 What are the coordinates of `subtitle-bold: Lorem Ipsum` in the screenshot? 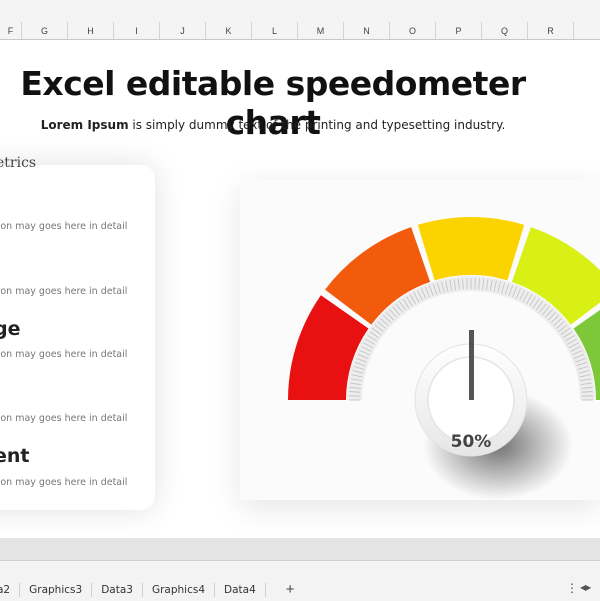 It's located at (85, 125).